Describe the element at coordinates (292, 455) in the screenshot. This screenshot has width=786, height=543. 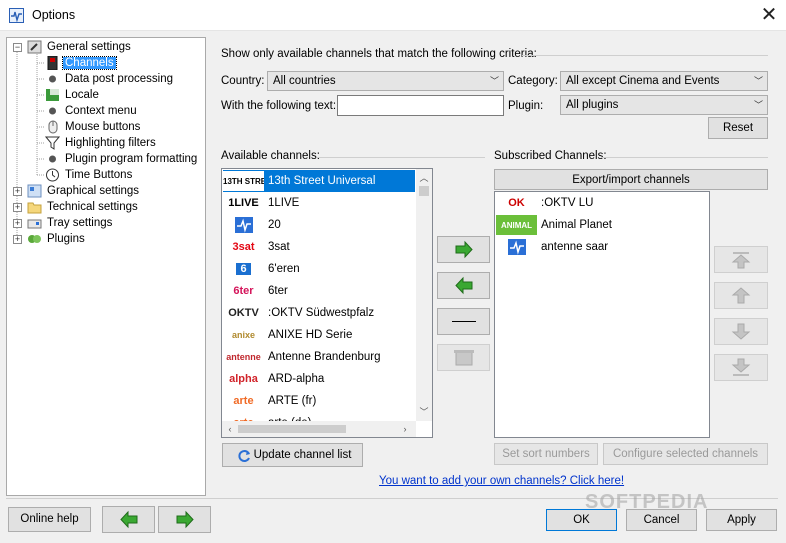
I see `update-channel-list-button: Update channel list` at that location.